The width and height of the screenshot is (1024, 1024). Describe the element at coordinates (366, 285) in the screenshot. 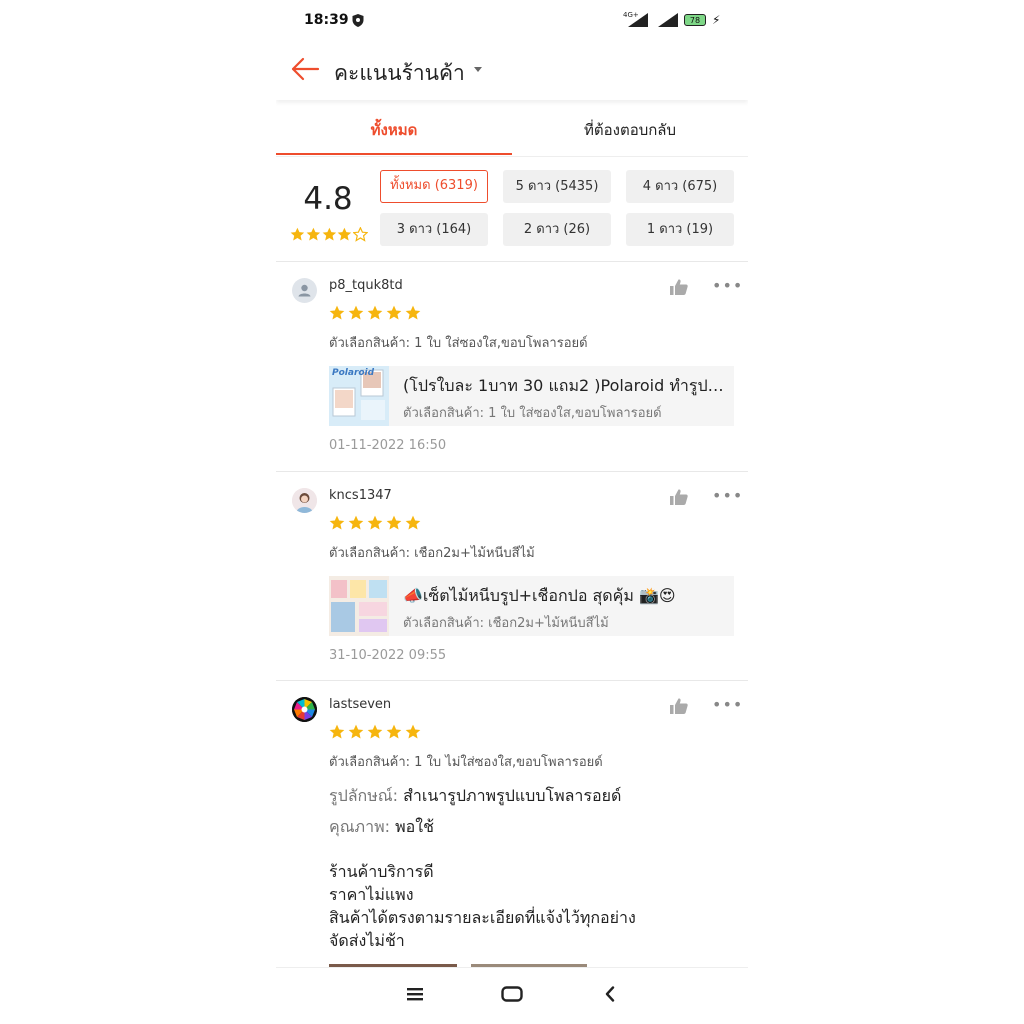

I see `review-username: p8_tquk8td` at that location.